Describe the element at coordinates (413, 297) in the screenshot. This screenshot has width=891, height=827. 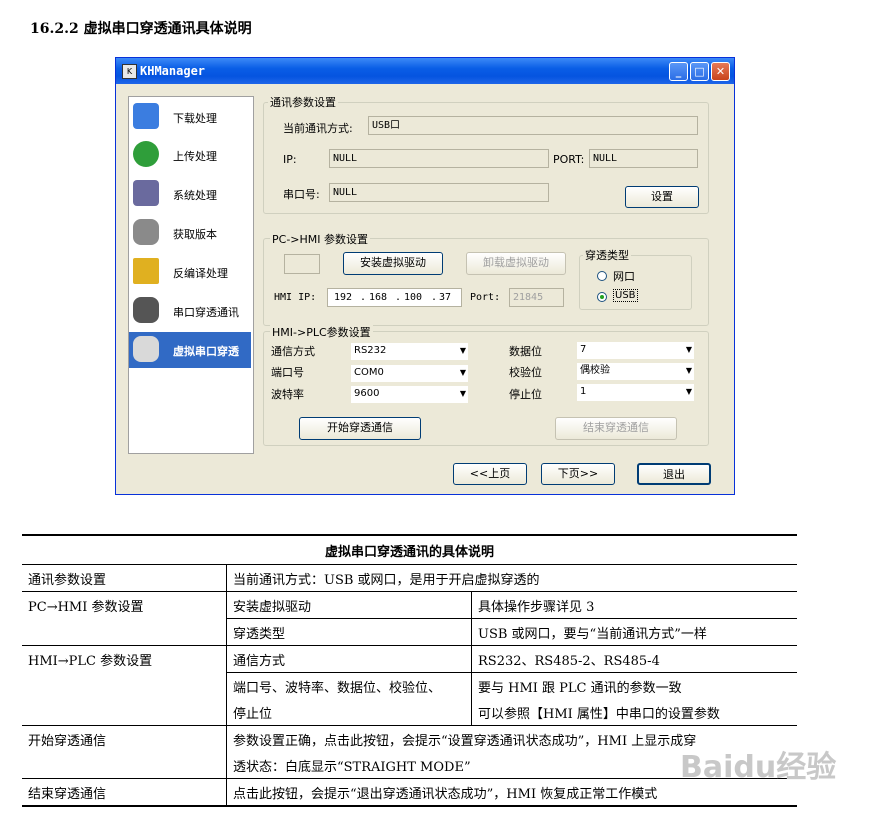
I see `ip-octet-3: 100` at that location.